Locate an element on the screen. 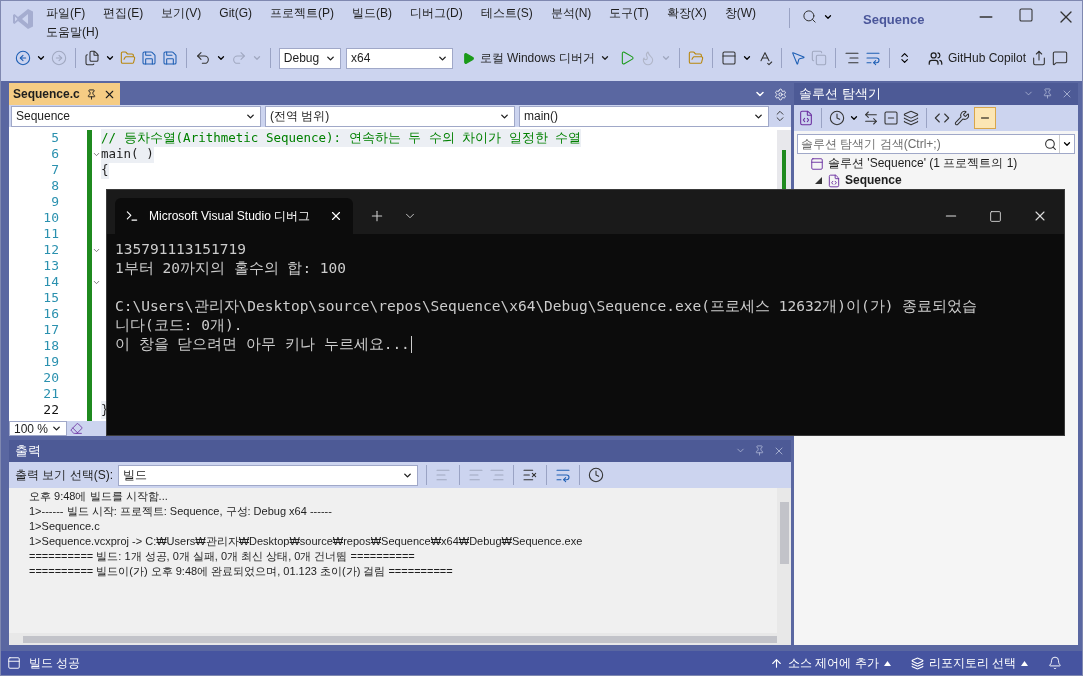 Image resolution: width=1083 pixels, height=676 pixels. share-icon is located at coordinates (1039, 58).